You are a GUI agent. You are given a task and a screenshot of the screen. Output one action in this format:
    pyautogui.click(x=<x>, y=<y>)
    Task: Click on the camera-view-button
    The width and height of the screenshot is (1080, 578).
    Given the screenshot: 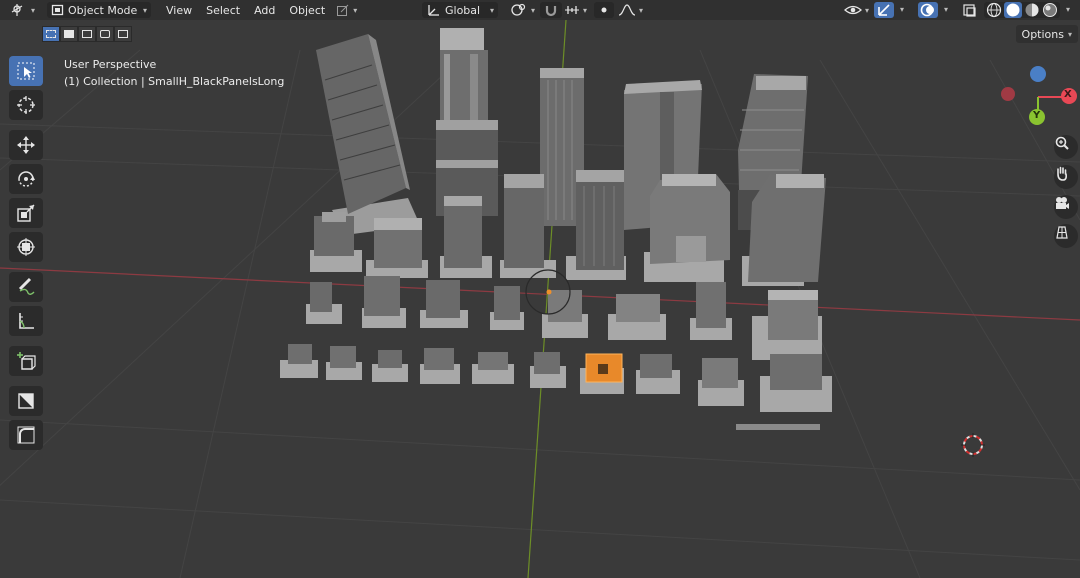 What is the action you would take?
    pyautogui.click(x=1066, y=207)
    